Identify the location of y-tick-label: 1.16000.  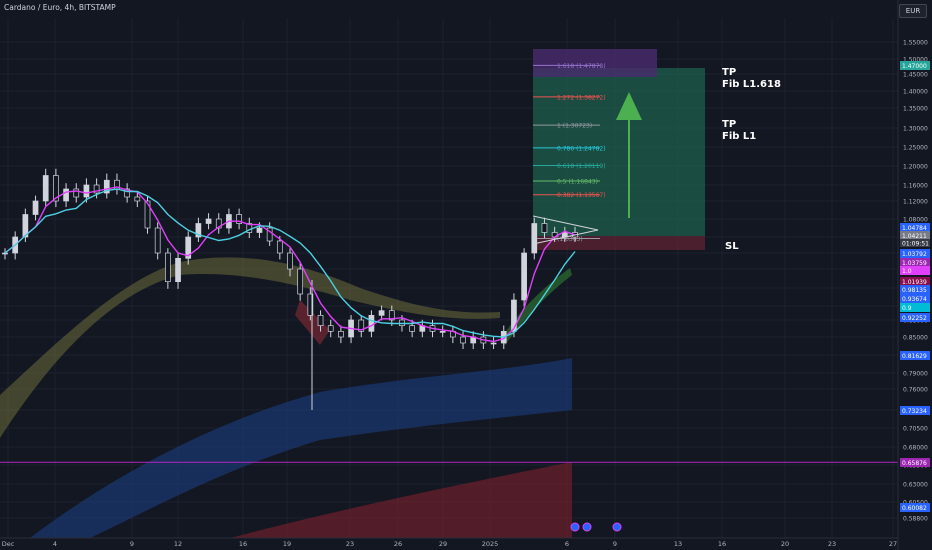
(915, 186).